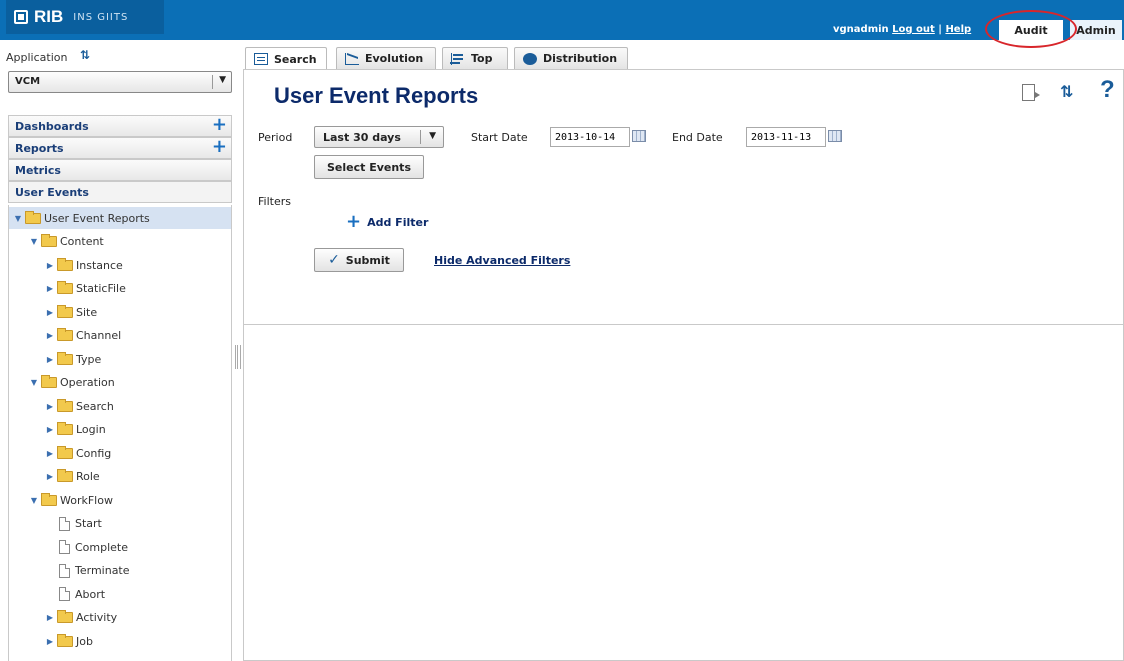 The image size is (1124, 661). I want to click on period-select: Last 30 days ▼, so click(379, 137).